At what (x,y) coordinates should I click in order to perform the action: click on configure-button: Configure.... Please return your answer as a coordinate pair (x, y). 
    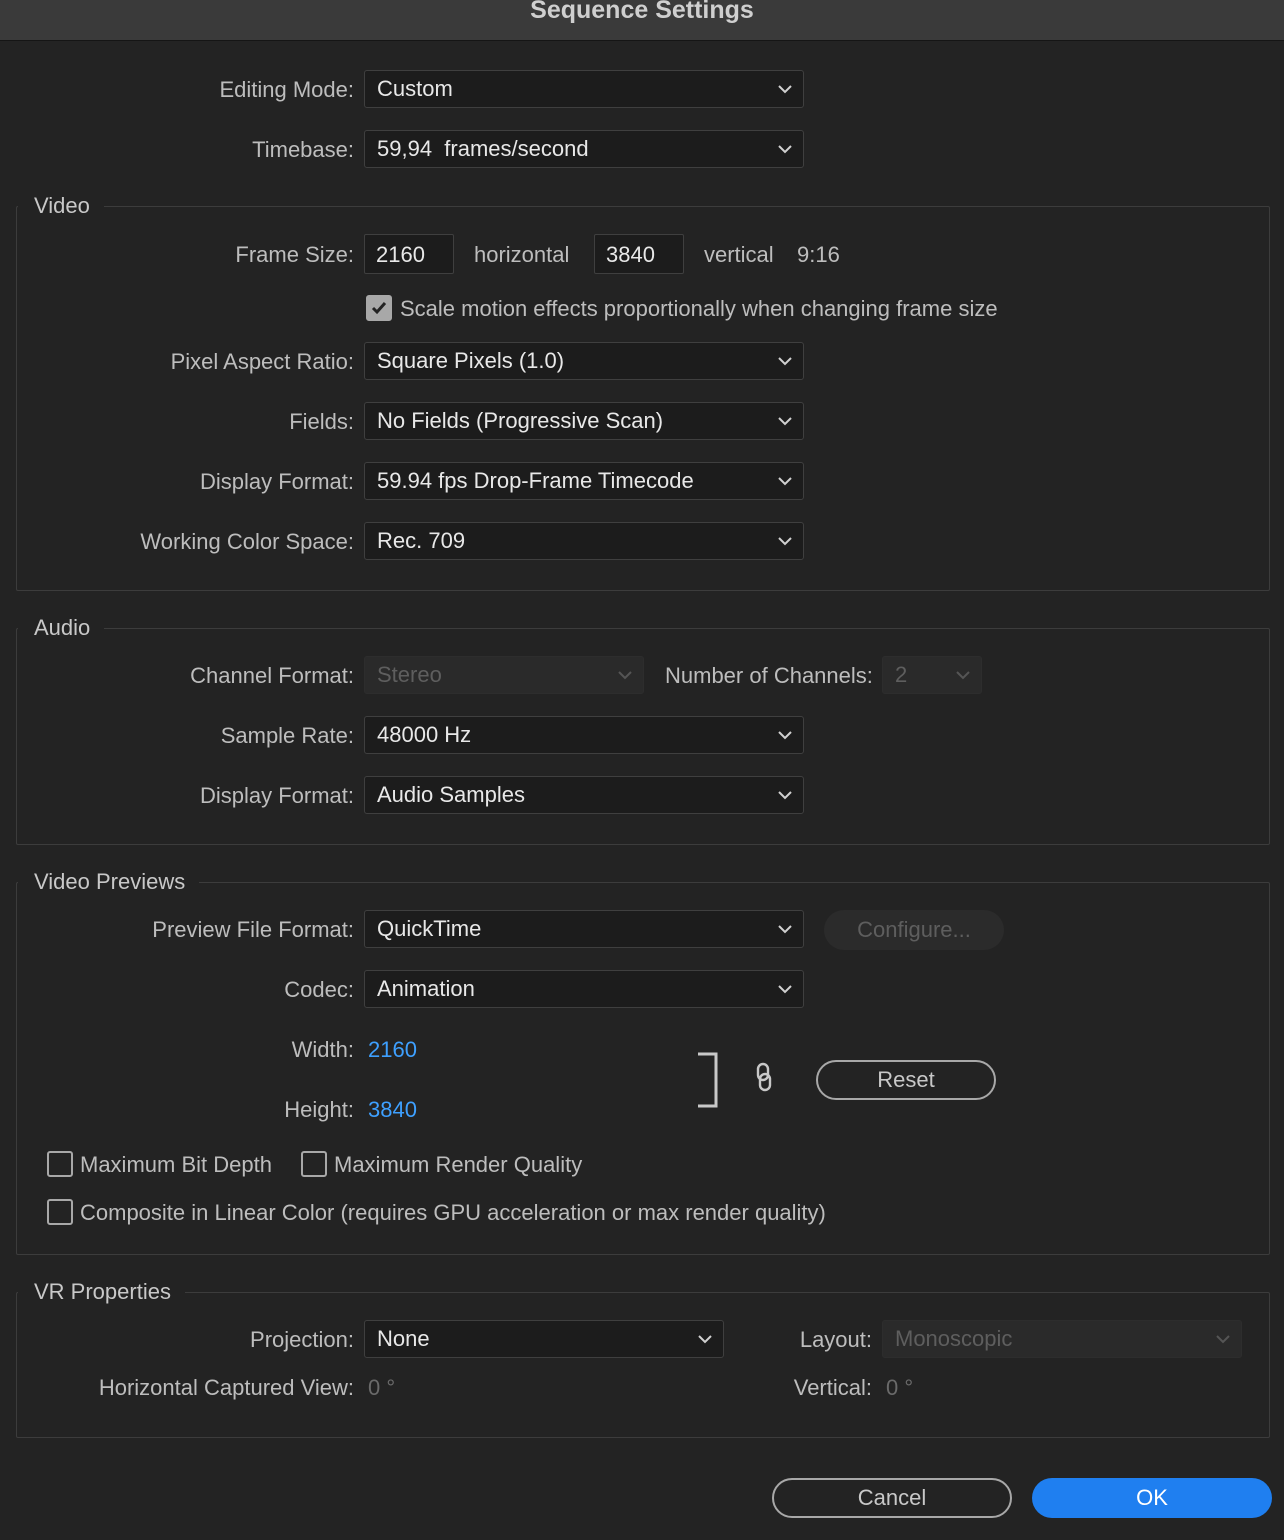
    Looking at the image, I should click on (914, 930).